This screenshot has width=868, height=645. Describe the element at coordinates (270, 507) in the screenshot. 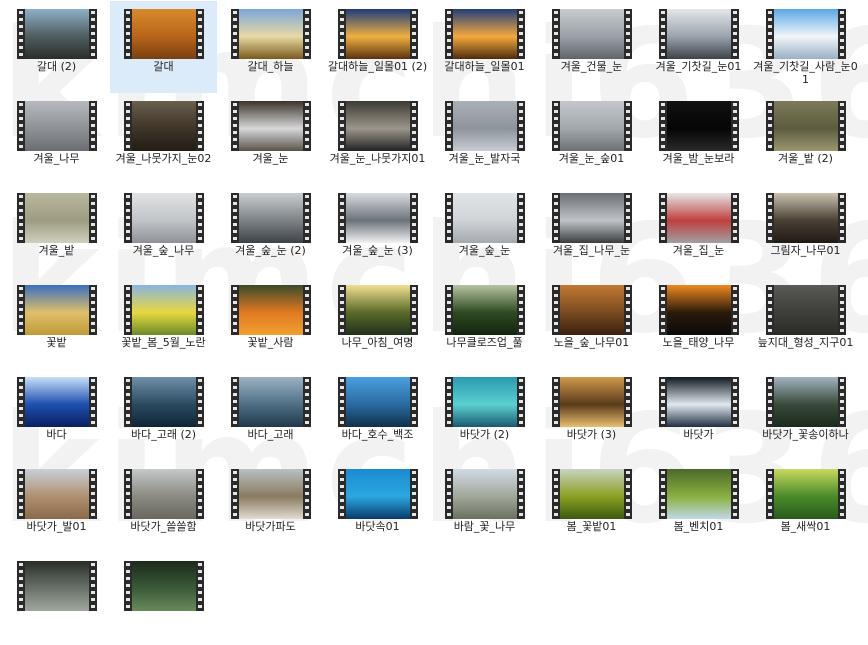

I see `video-file-item: 바닷가파도` at that location.